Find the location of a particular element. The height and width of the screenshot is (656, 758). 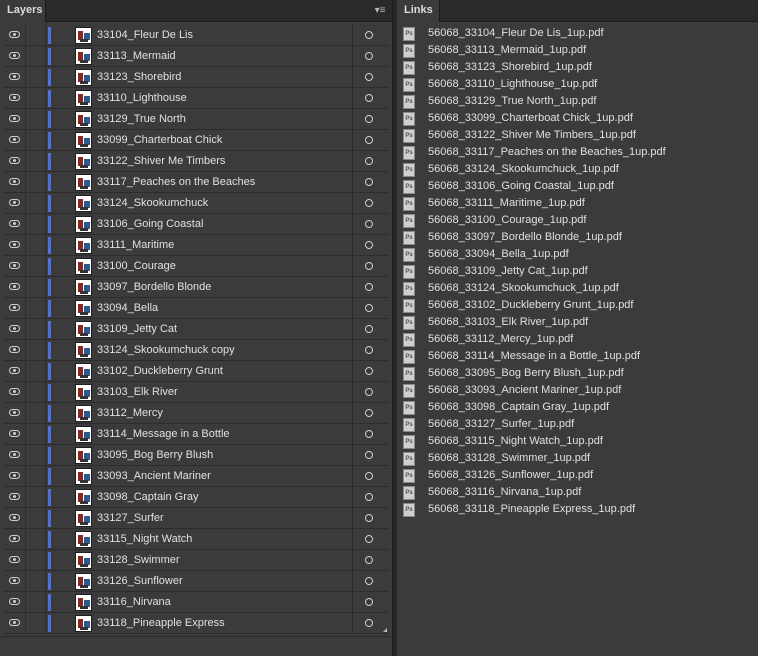

layer-name: 33098_Captain Gray is located at coordinates (148, 497).